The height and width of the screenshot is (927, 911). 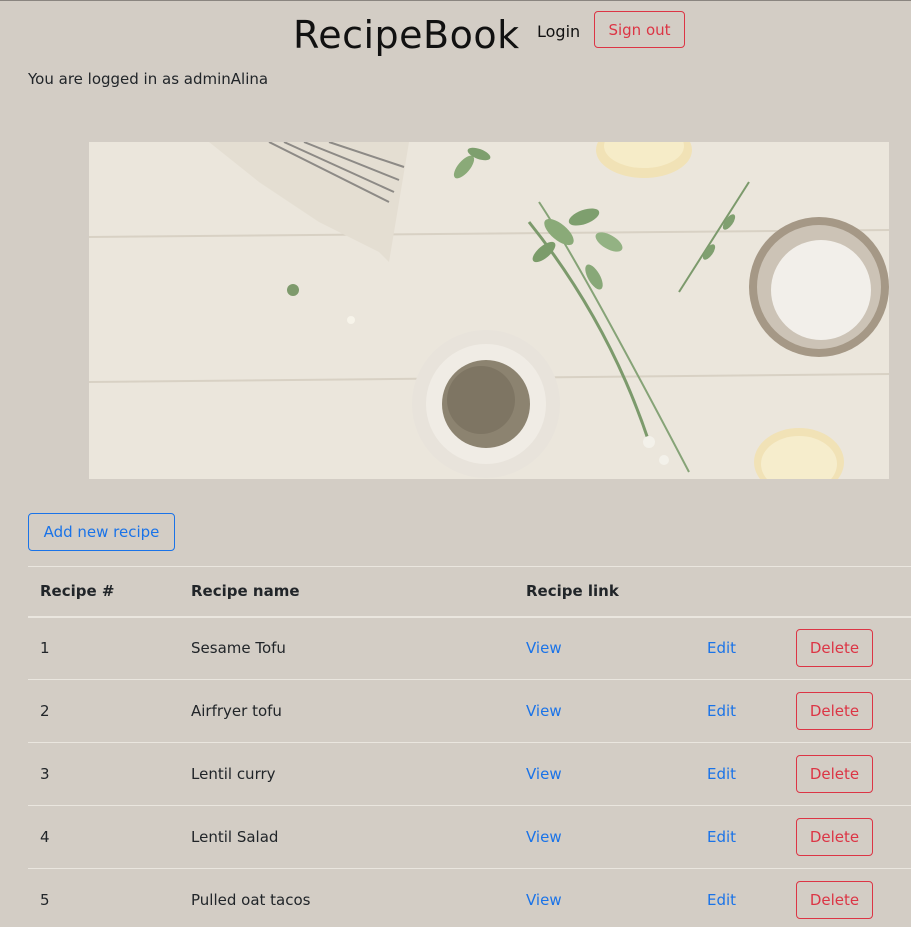 I want to click on table-row: 5 Pulled oat tacos View Edit Delete, so click(x=469, y=898).